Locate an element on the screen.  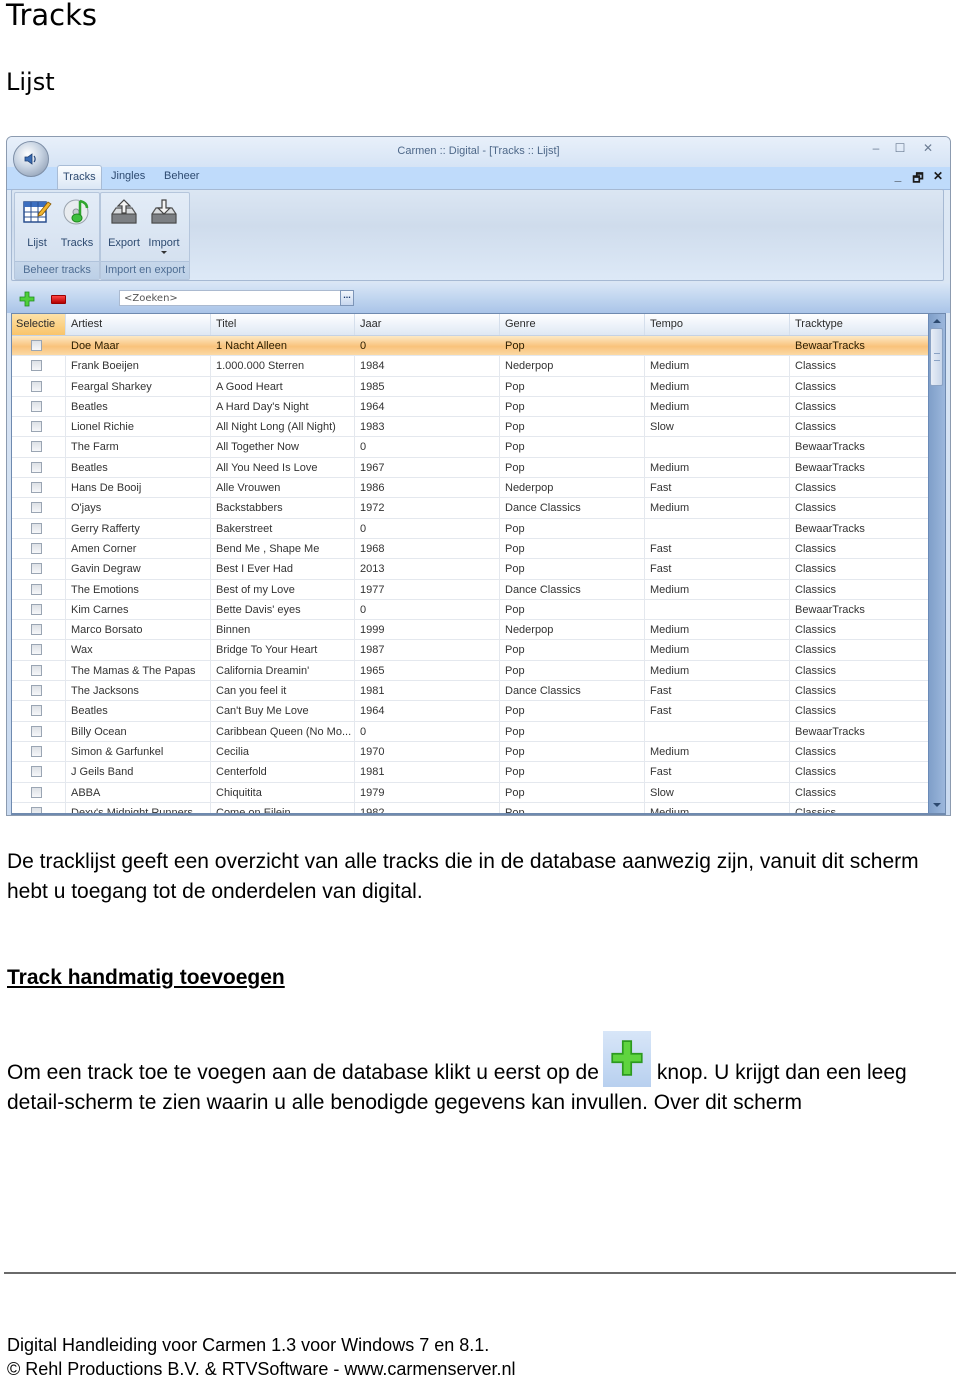
tab-jingles: Jingles is located at coordinates (128, 176).